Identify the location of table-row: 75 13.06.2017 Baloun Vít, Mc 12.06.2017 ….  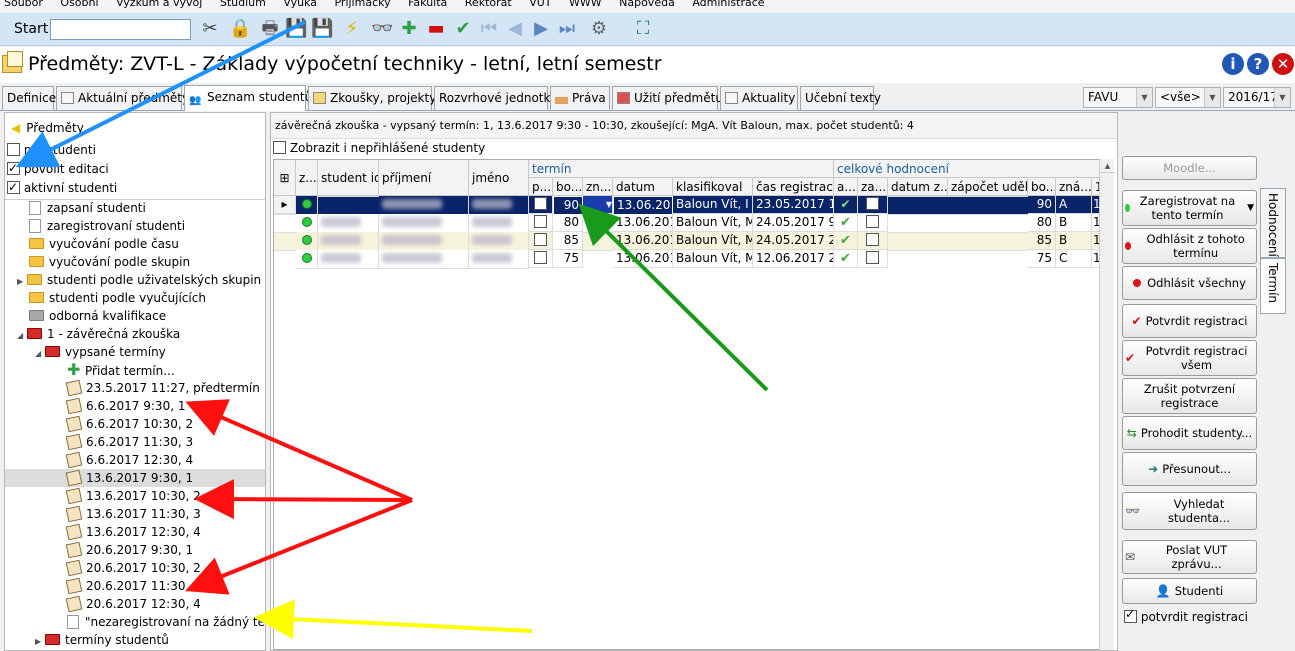
(687, 259).